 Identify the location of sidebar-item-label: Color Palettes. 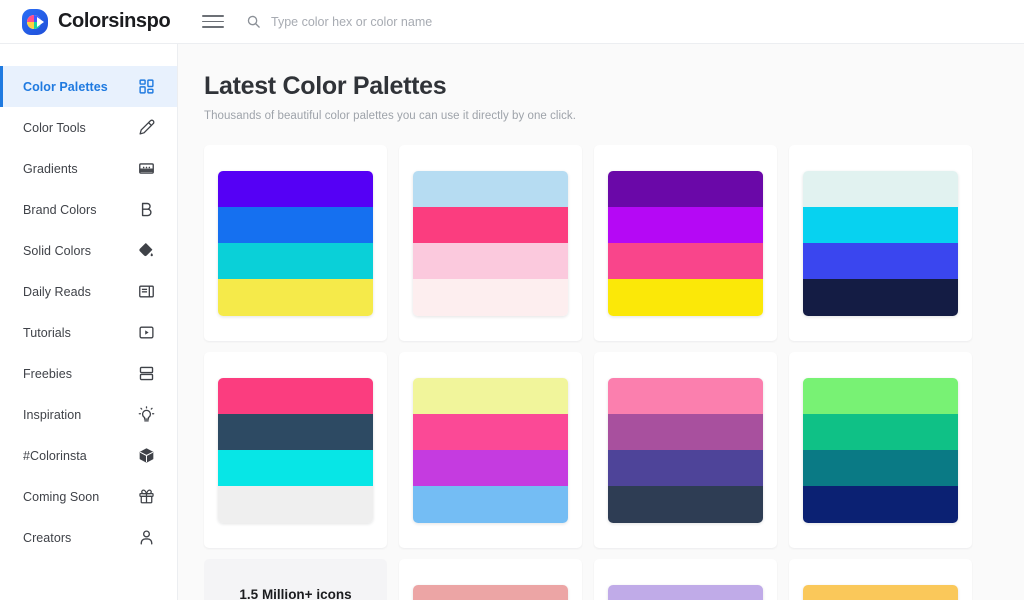
(65, 86).